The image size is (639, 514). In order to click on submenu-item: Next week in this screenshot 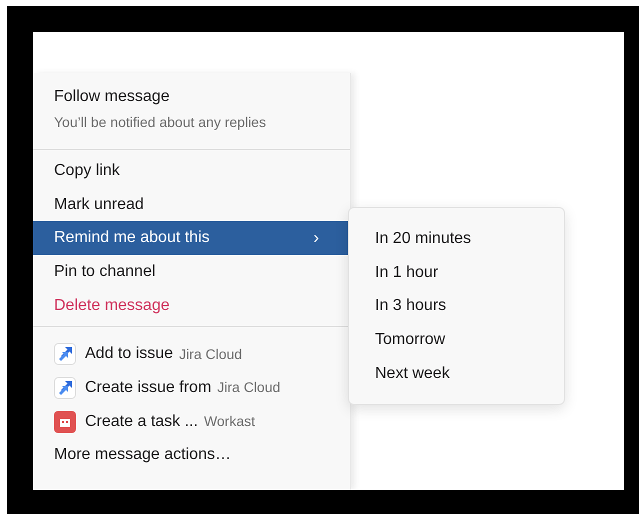, I will do `click(456, 373)`.